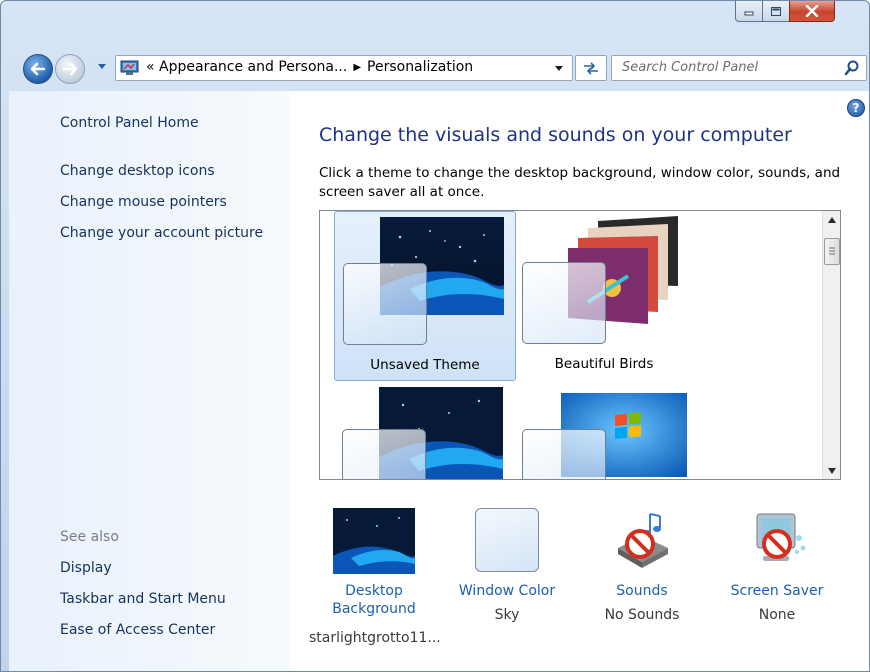 The width and height of the screenshot is (870, 672). I want to click on minimize-icon, so click(749, 13).